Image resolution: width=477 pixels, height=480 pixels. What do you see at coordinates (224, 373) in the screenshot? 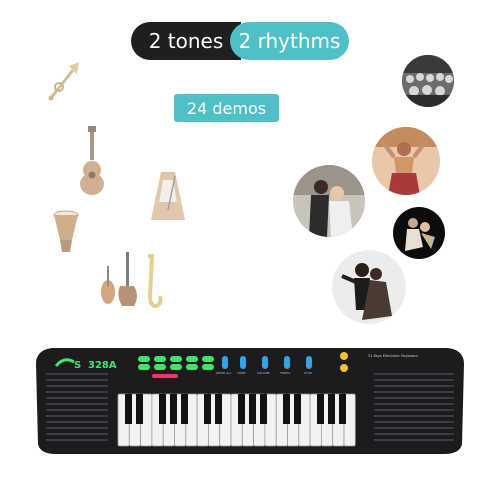
I see `svg-text: DEMO ALL` at bounding box center [224, 373].